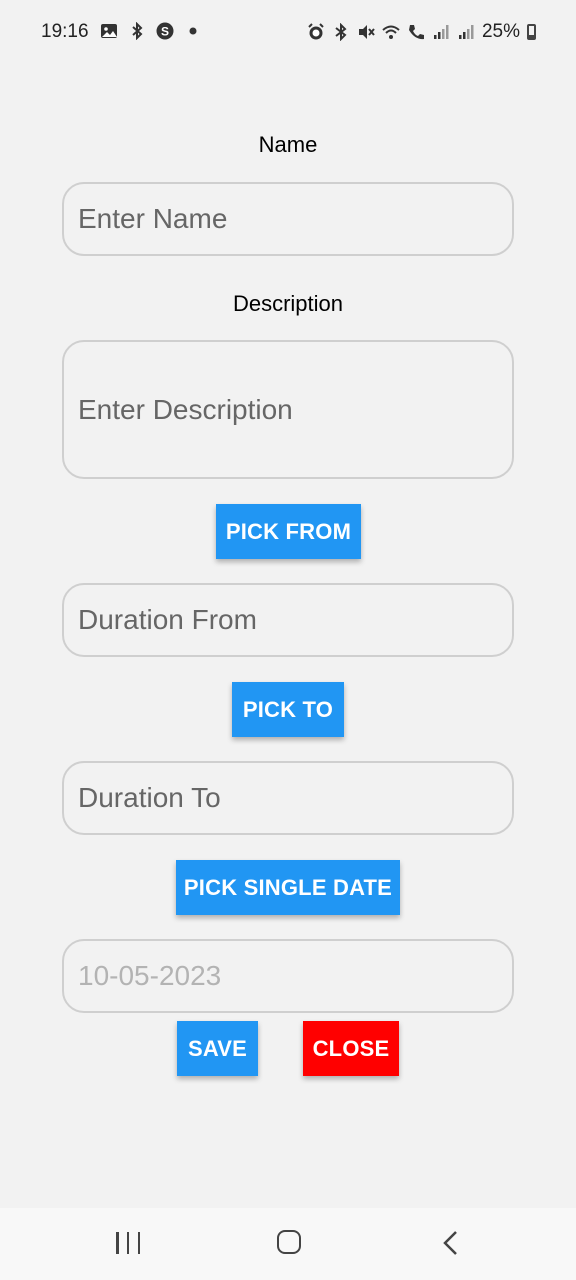 The width and height of the screenshot is (576, 1280). What do you see at coordinates (450, 1243) in the screenshot?
I see `back-icon` at bounding box center [450, 1243].